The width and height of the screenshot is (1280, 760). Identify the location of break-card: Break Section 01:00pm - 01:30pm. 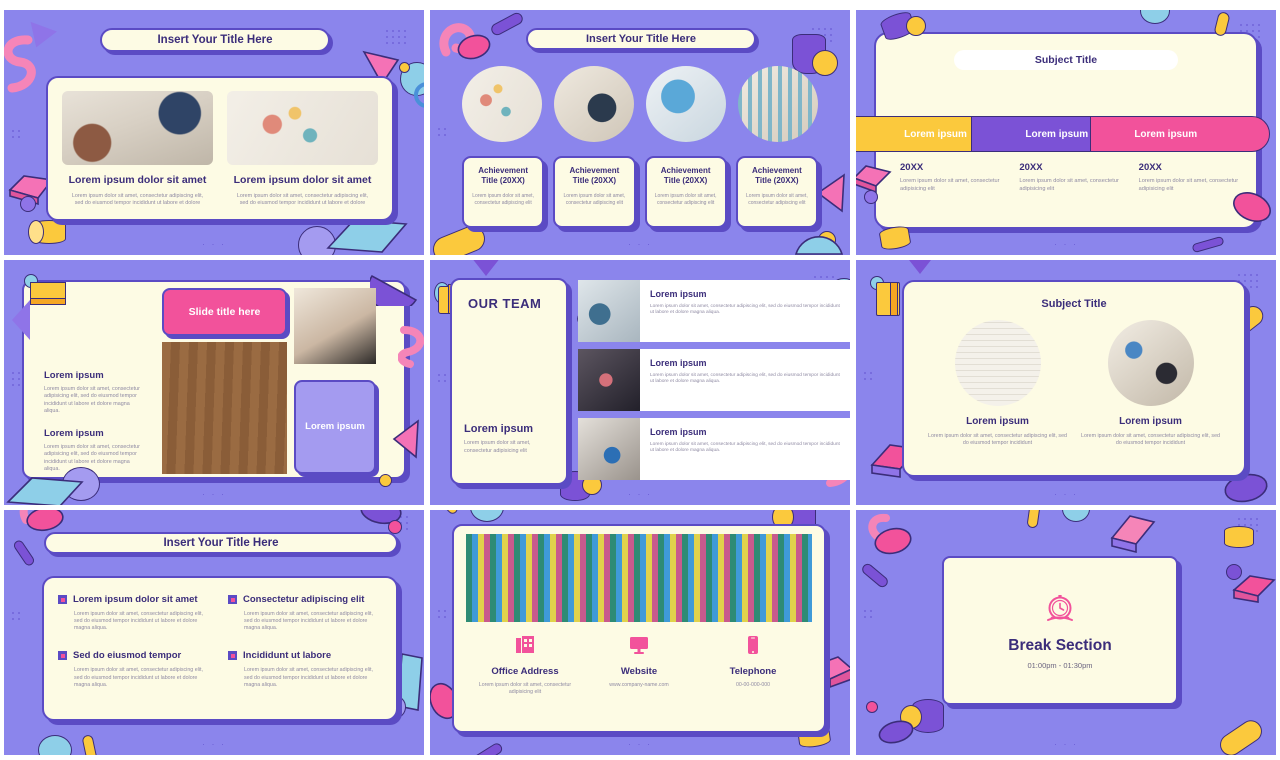
(1060, 630).